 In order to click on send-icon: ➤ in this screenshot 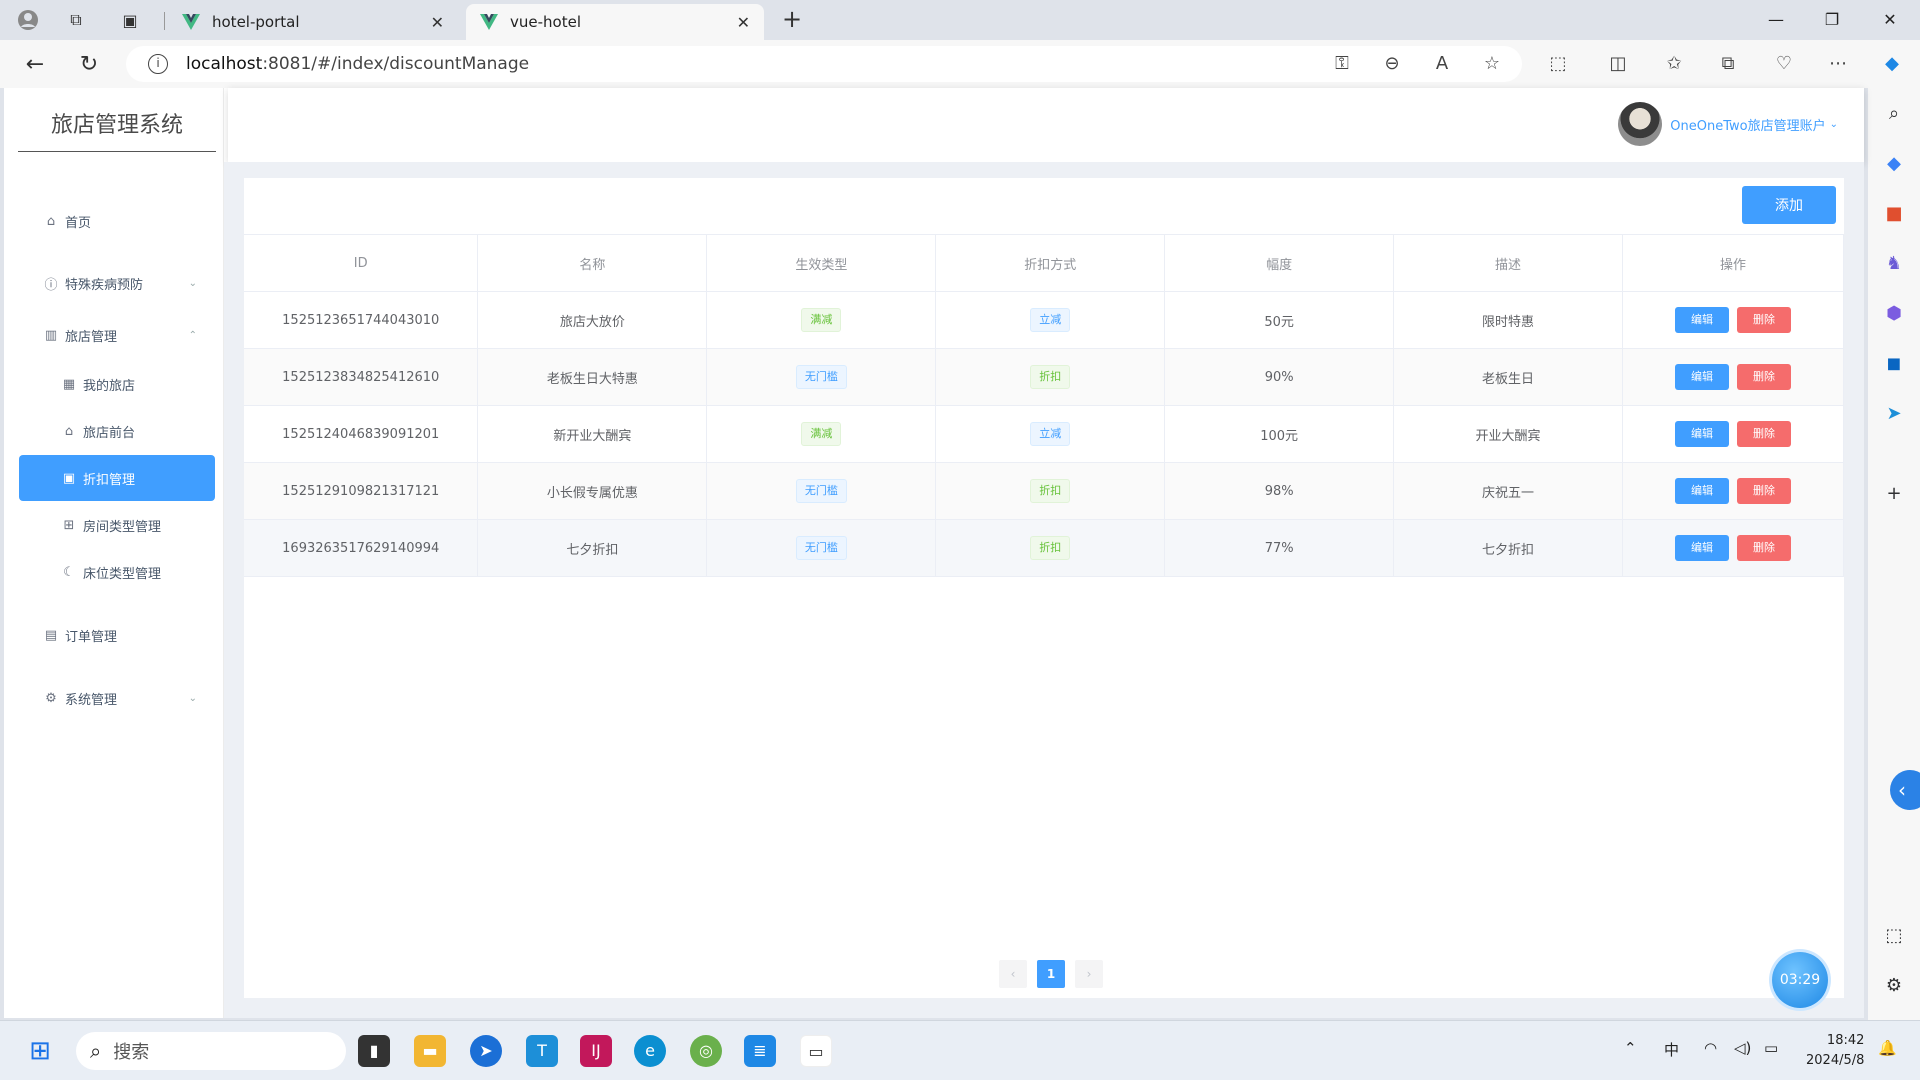, I will do `click(1894, 414)`.